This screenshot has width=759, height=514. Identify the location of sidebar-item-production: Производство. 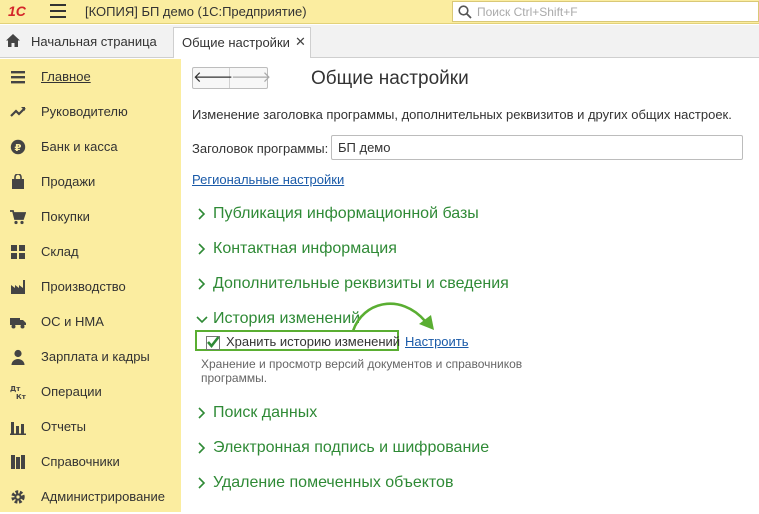
(90, 286).